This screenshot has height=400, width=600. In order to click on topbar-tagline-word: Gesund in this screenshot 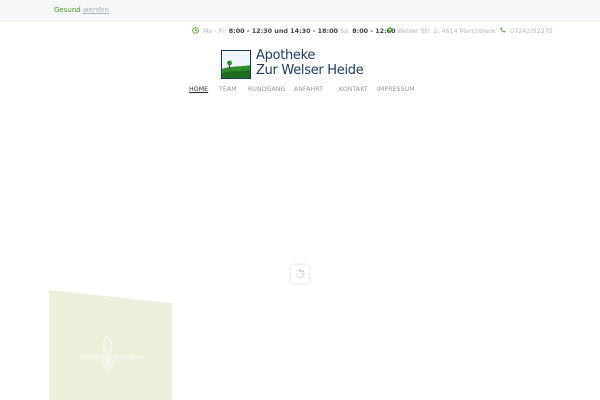, I will do `click(67, 10)`.